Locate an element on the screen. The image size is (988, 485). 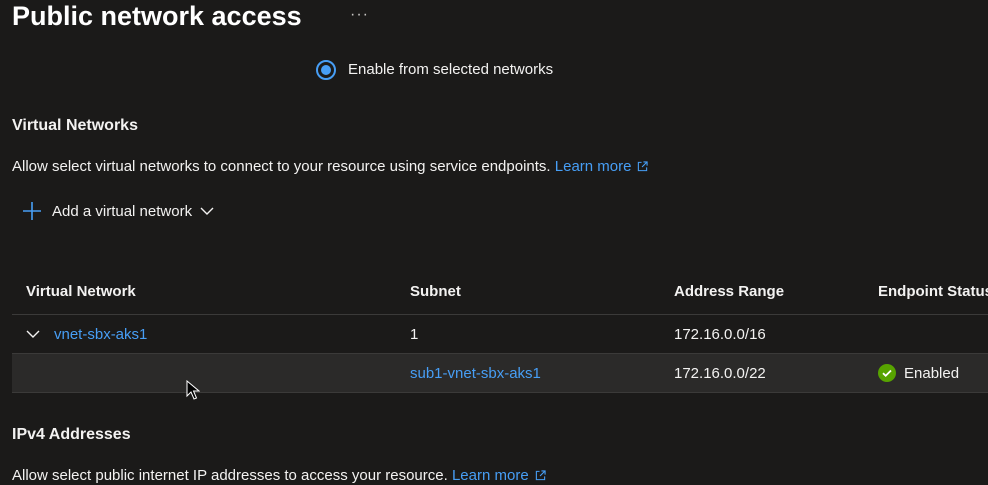
page-title: Public network access is located at coordinates (157, 16).